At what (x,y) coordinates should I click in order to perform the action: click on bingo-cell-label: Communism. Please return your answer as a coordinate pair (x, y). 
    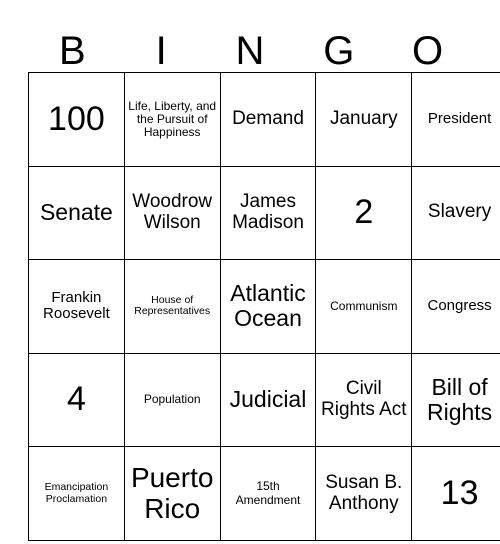
    Looking at the image, I should click on (364, 305).